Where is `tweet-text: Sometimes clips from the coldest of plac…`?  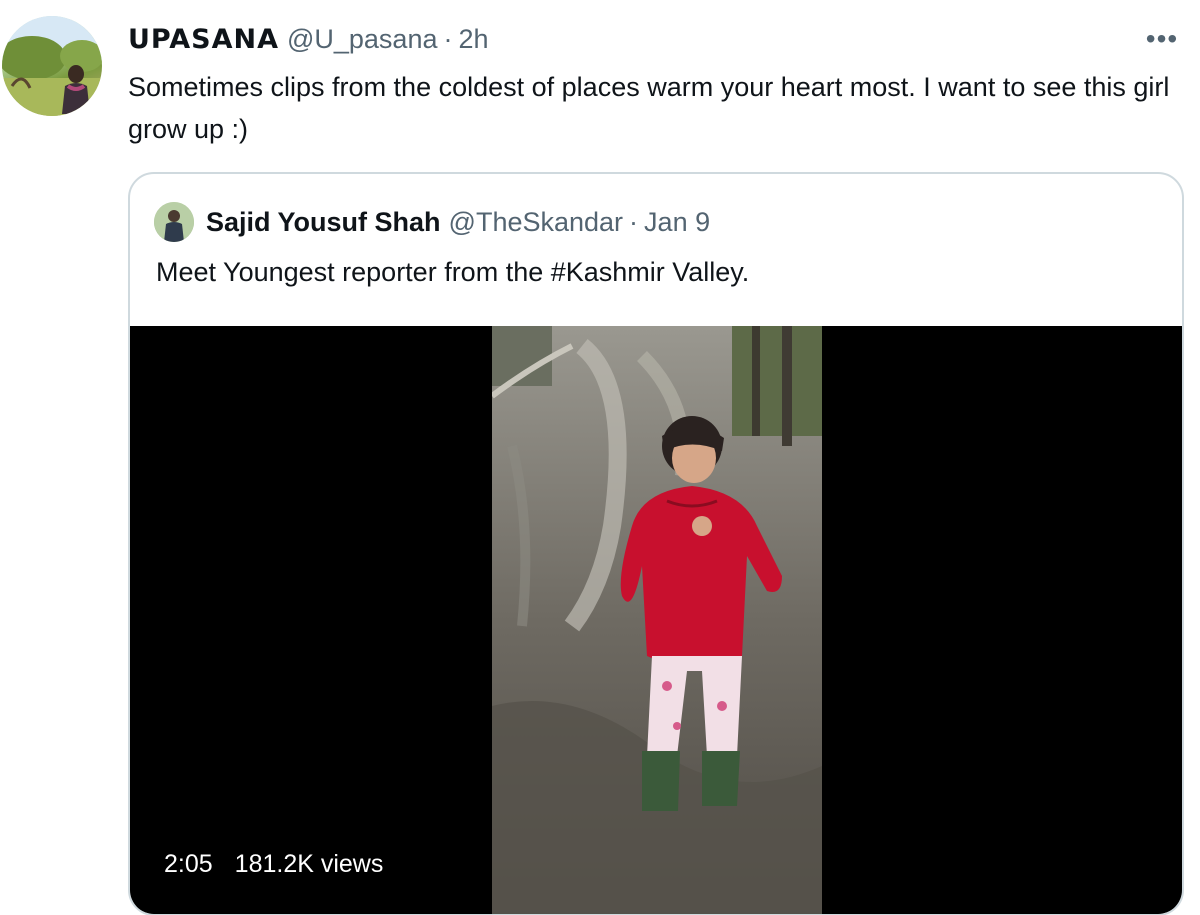 tweet-text: Sometimes clips from the coldest of plac… is located at coordinates (649, 108).